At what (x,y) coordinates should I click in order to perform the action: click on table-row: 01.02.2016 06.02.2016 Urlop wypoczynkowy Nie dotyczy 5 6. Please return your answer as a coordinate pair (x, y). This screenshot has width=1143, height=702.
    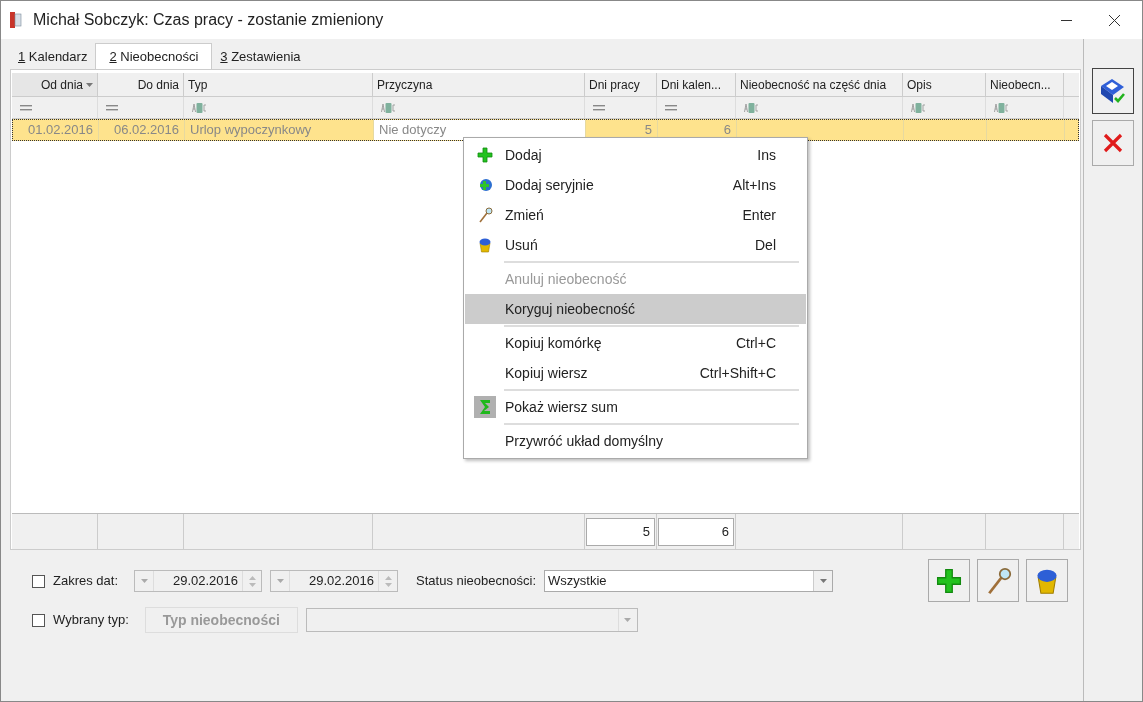
    Looking at the image, I should click on (545, 130).